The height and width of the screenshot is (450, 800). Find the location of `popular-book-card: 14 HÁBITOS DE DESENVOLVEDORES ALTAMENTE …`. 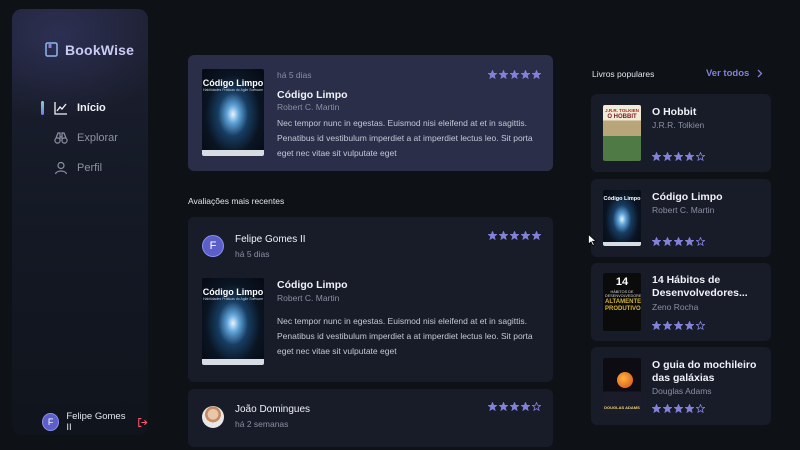

popular-book-card: 14 HÁBITOS DE DESENVOLVEDORES ALTAMENTE … is located at coordinates (681, 302).